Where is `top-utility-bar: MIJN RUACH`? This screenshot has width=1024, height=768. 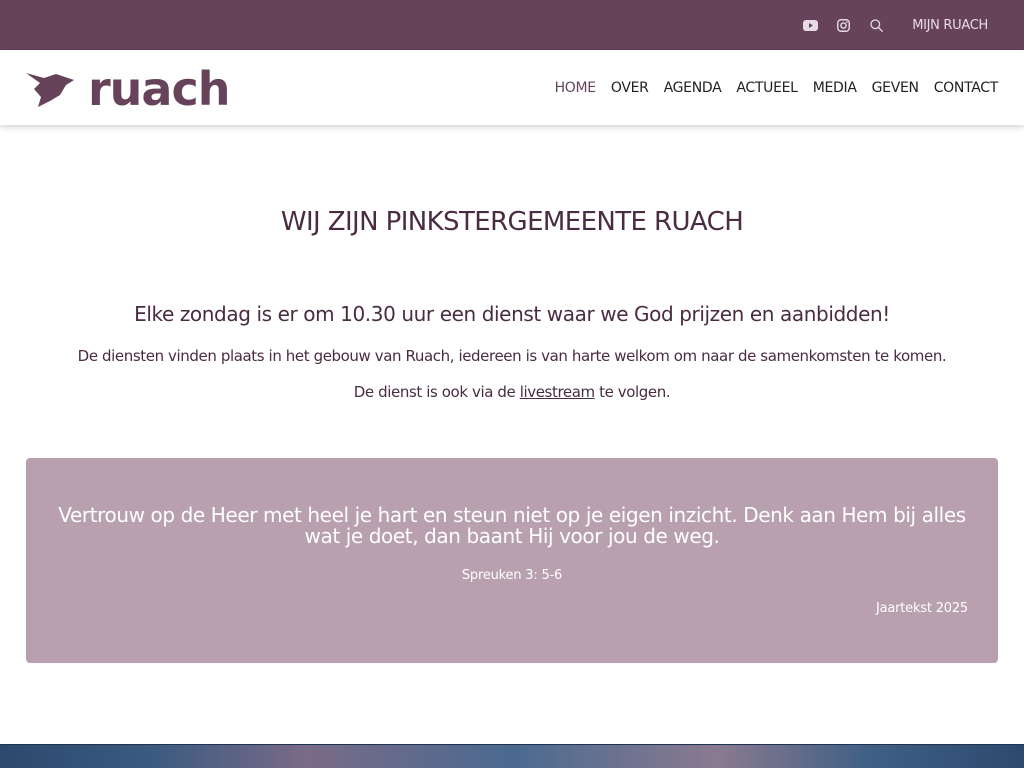 top-utility-bar: MIJN RUACH is located at coordinates (512, 25).